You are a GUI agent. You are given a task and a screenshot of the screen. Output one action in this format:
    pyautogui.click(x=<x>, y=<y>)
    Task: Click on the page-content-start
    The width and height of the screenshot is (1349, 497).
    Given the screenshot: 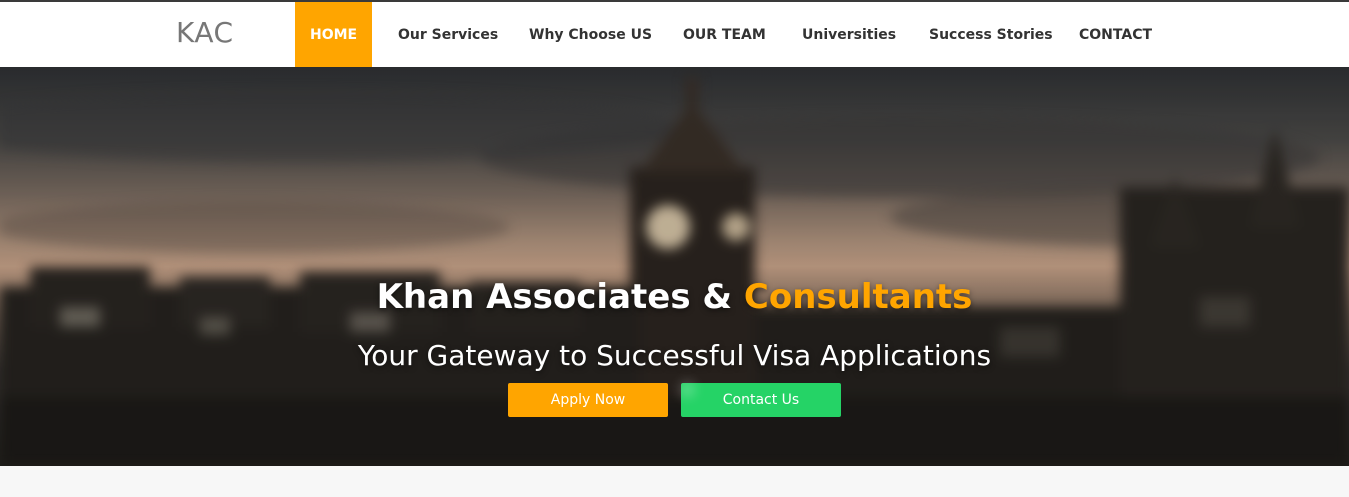 What is the action you would take?
    pyautogui.click(x=674, y=481)
    